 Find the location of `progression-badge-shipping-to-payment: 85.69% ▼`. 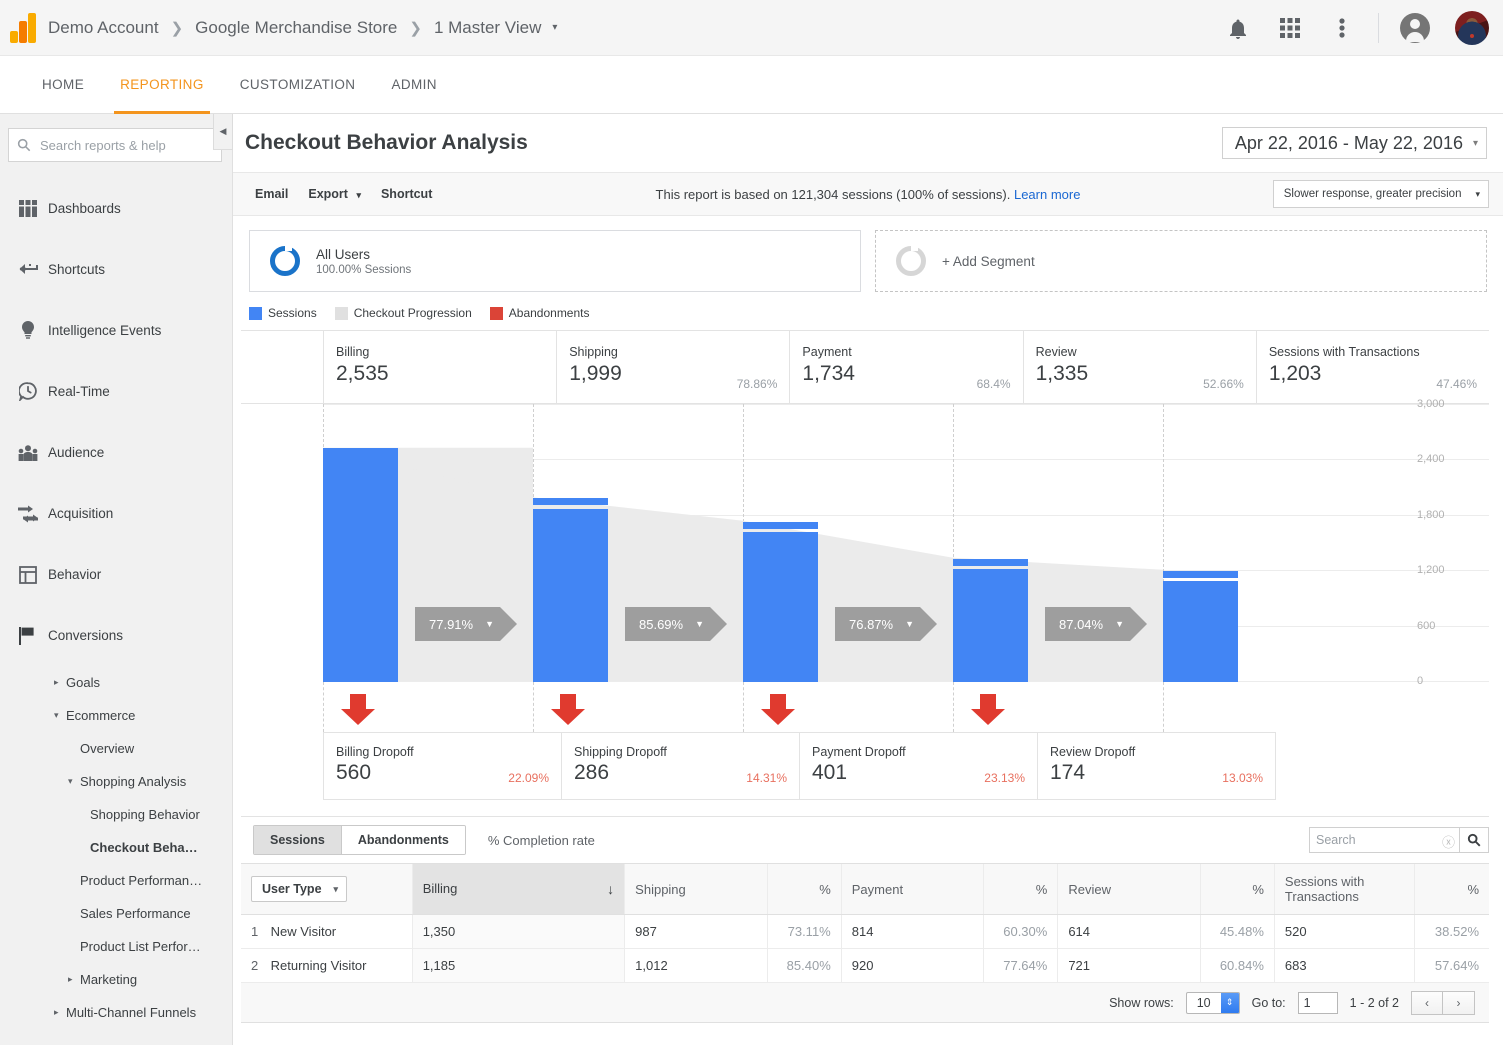

progression-badge-shipping-to-payment: 85.69% ▼ is located at coordinates (676, 624).